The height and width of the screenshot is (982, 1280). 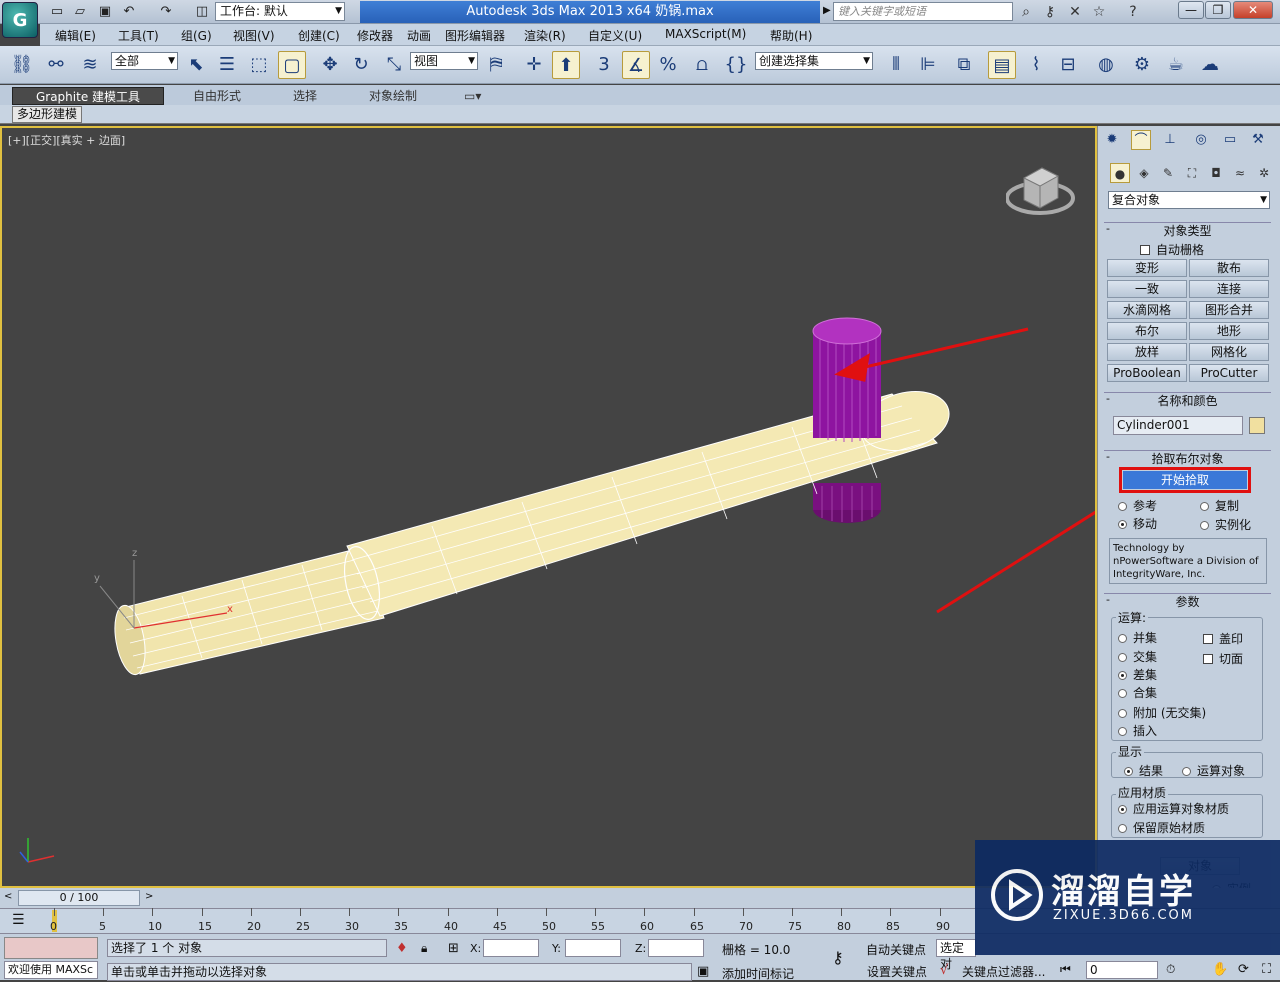 What do you see at coordinates (923, 11) in the screenshot?
I see `keyword-search-input: 键入关键字或短语` at bounding box center [923, 11].